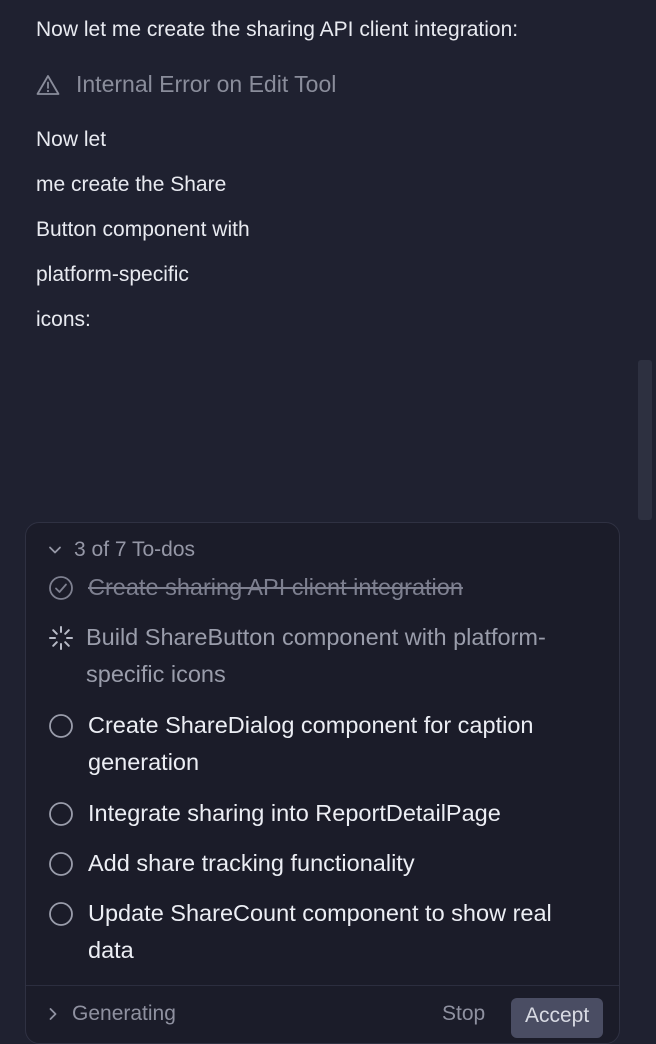  I want to click on generating-toggle: Generating, so click(112, 1014).